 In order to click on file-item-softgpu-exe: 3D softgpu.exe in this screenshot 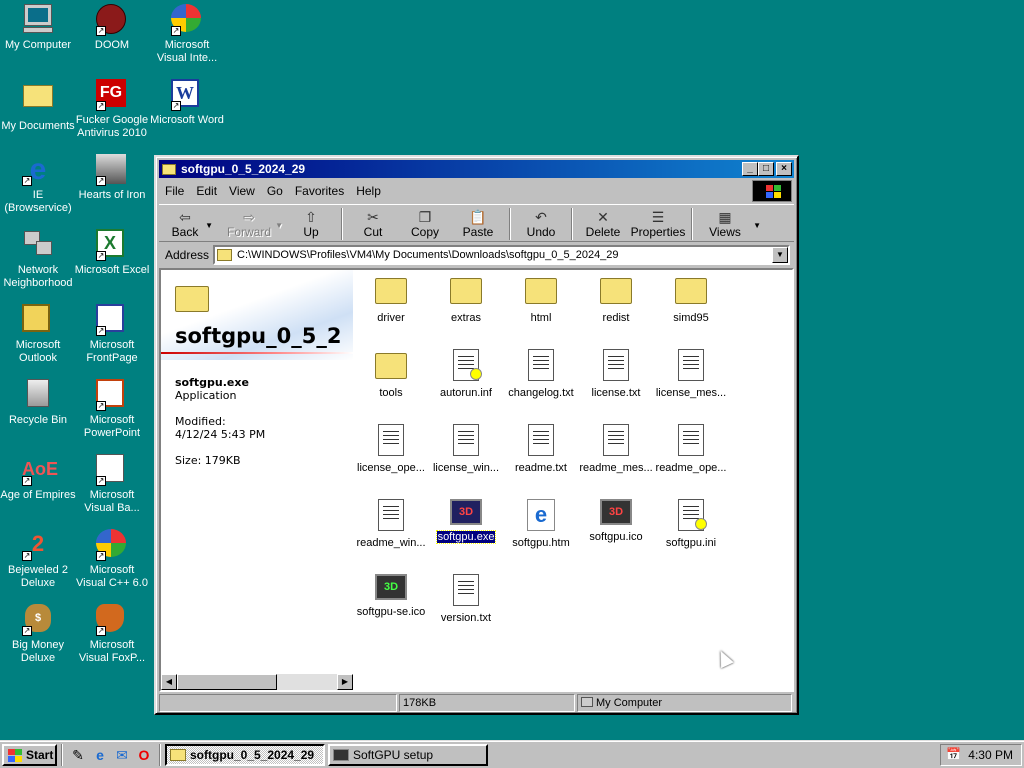, I will do `click(466, 521)`.